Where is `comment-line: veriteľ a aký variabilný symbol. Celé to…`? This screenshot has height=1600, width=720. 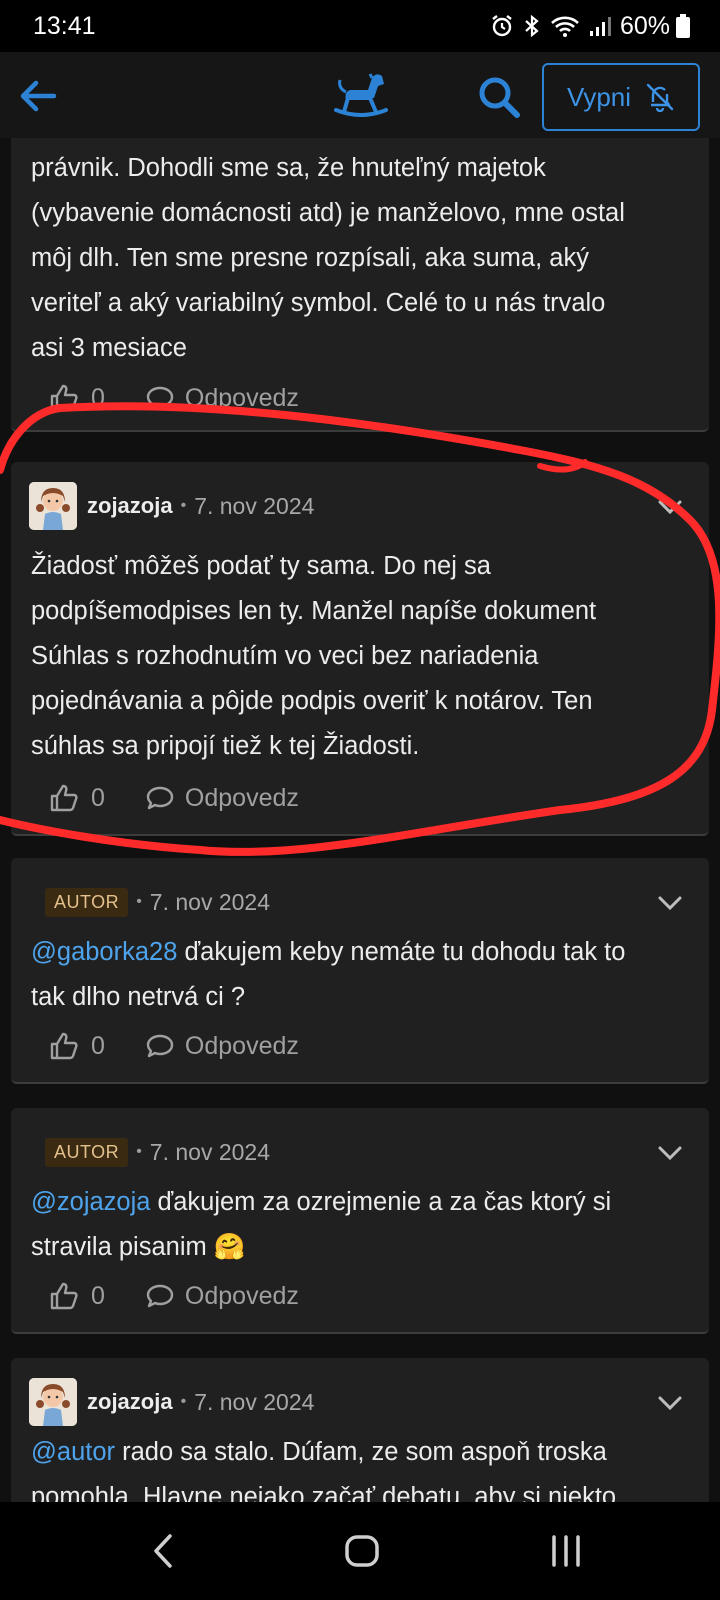 comment-line: veriteľ a aký variabilný symbol. Celé to… is located at coordinates (318, 303).